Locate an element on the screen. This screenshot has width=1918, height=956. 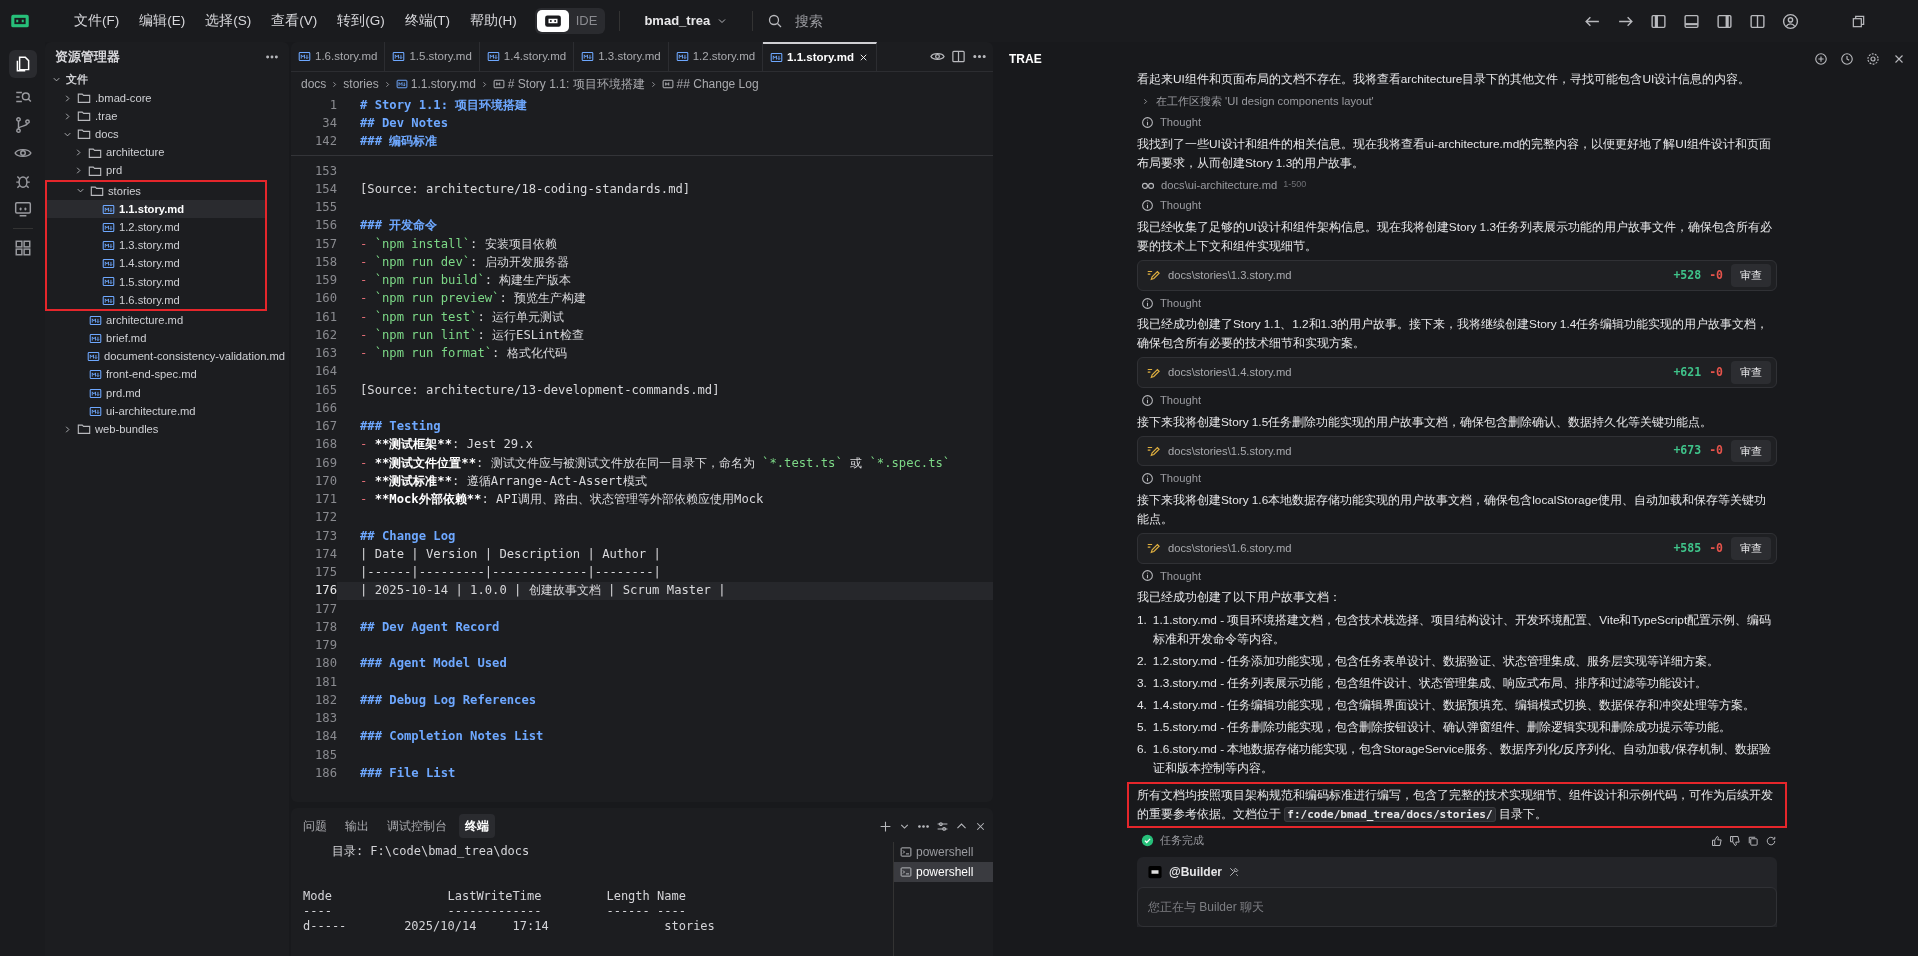
plus-icon is located at coordinates (885, 826).